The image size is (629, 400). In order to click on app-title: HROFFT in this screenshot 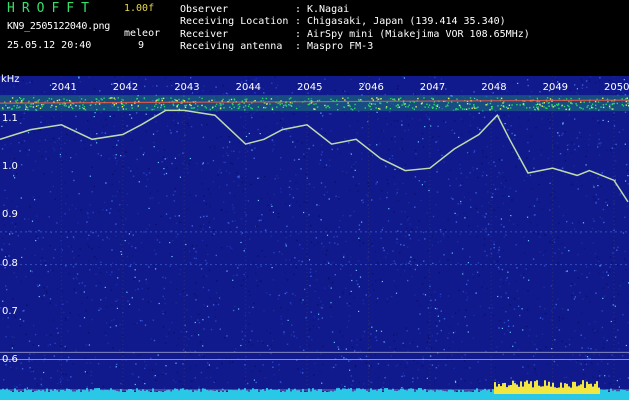, I will do `click(51, 8)`.